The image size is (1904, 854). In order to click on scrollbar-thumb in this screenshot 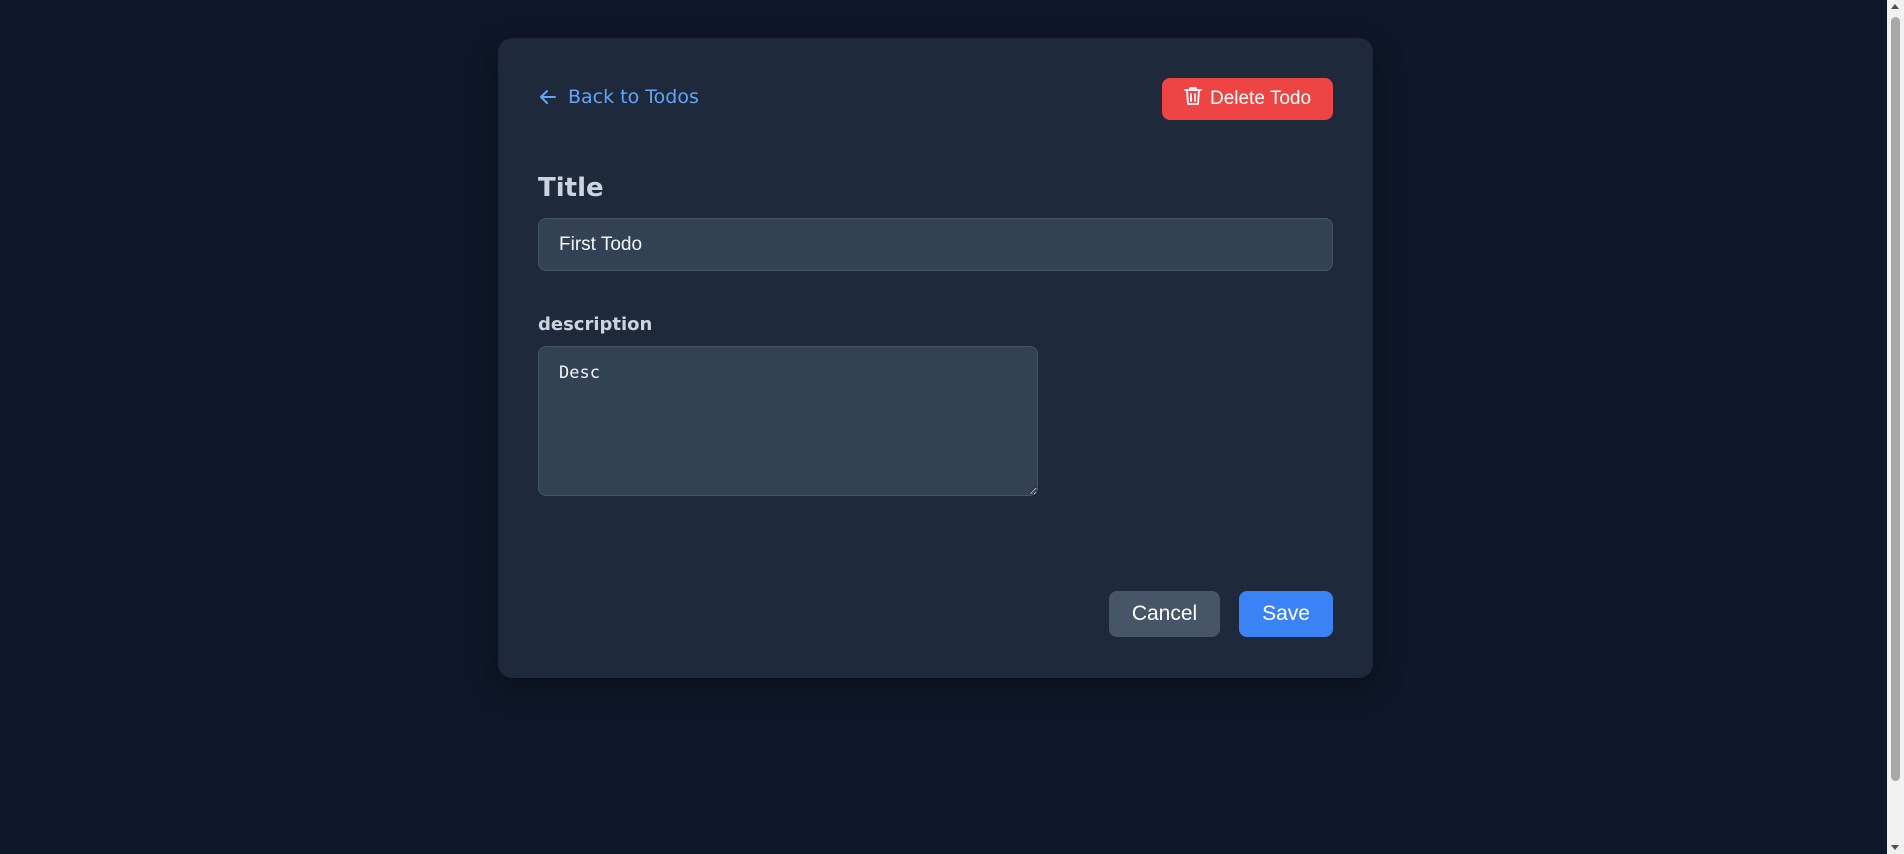, I will do `click(1895, 399)`.